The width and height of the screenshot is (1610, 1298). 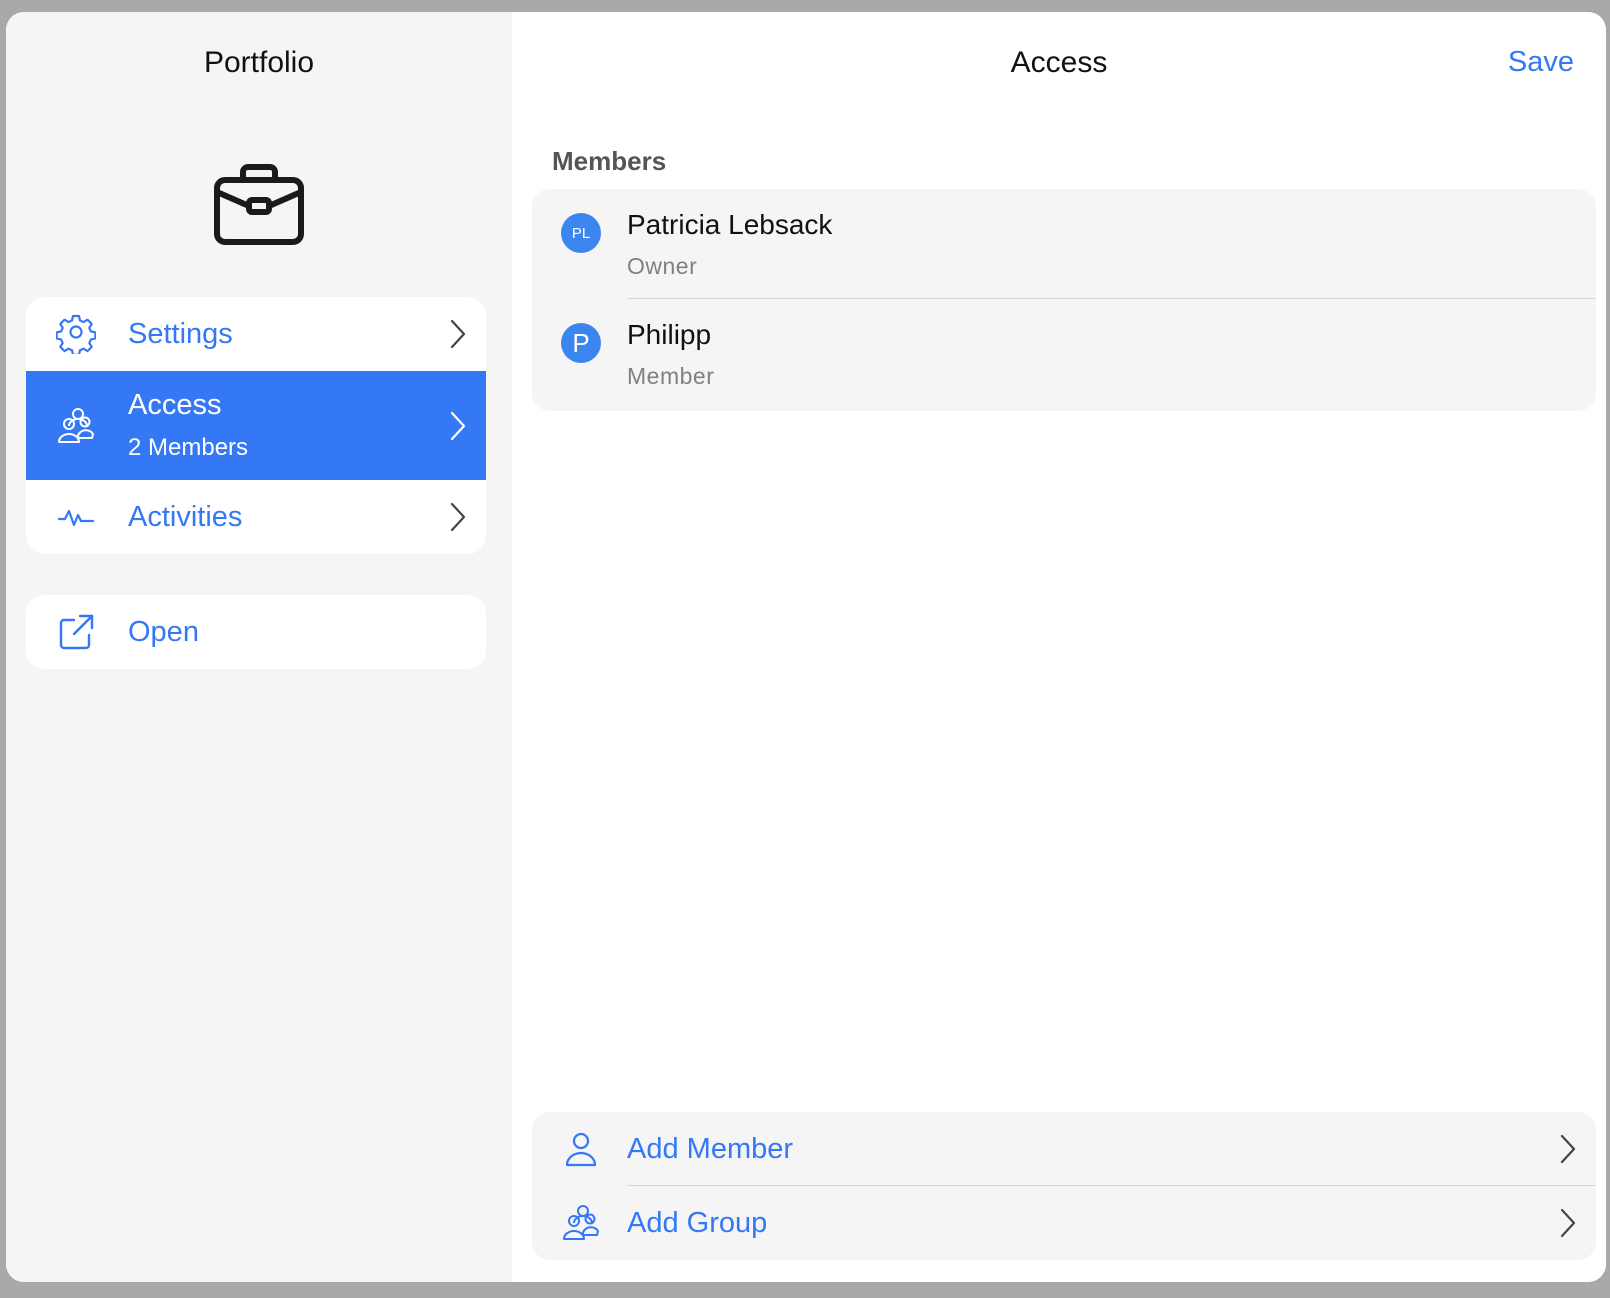 What do you see at coordinates (581, 233) in the screenshot?
I see `avatar: PL` at bounding box center [581, 233].